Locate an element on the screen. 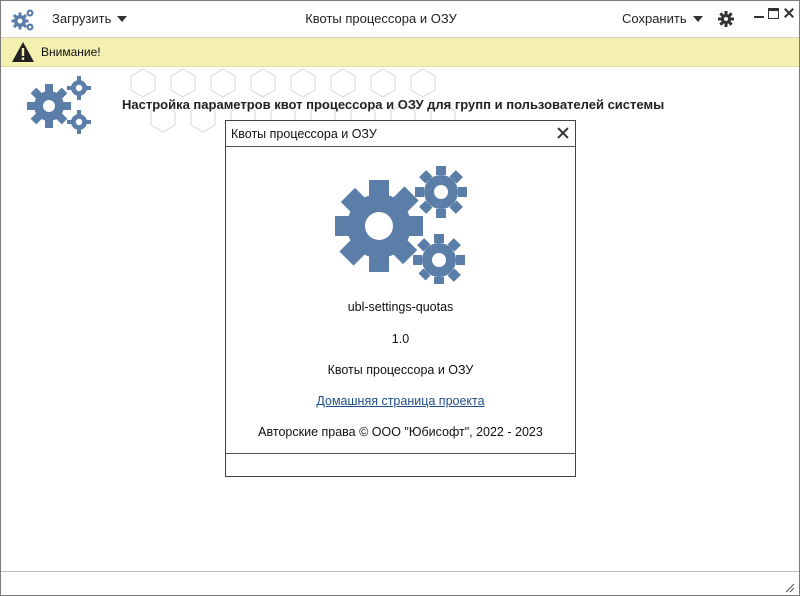  app-name-label: Квоты процессора и ОЗУ is located at coordinates (400, 370).